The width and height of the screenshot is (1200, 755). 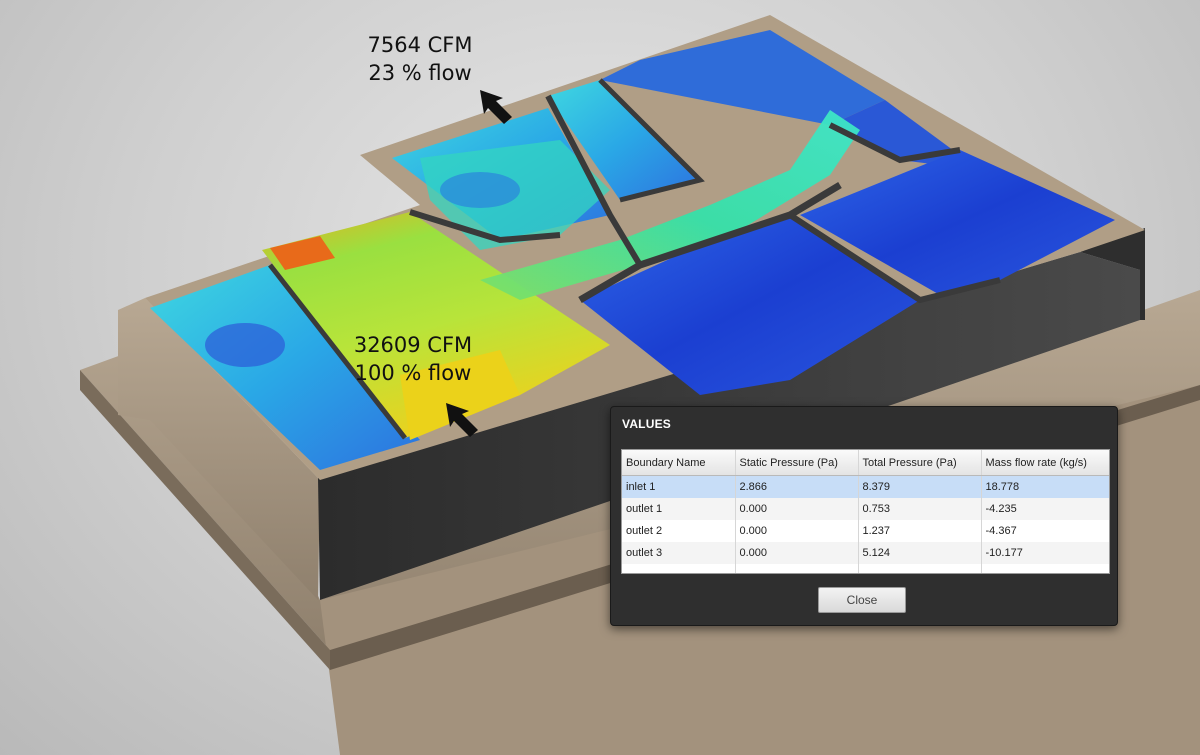 I want to click on table-empty-row, so click(x=865, y=568).